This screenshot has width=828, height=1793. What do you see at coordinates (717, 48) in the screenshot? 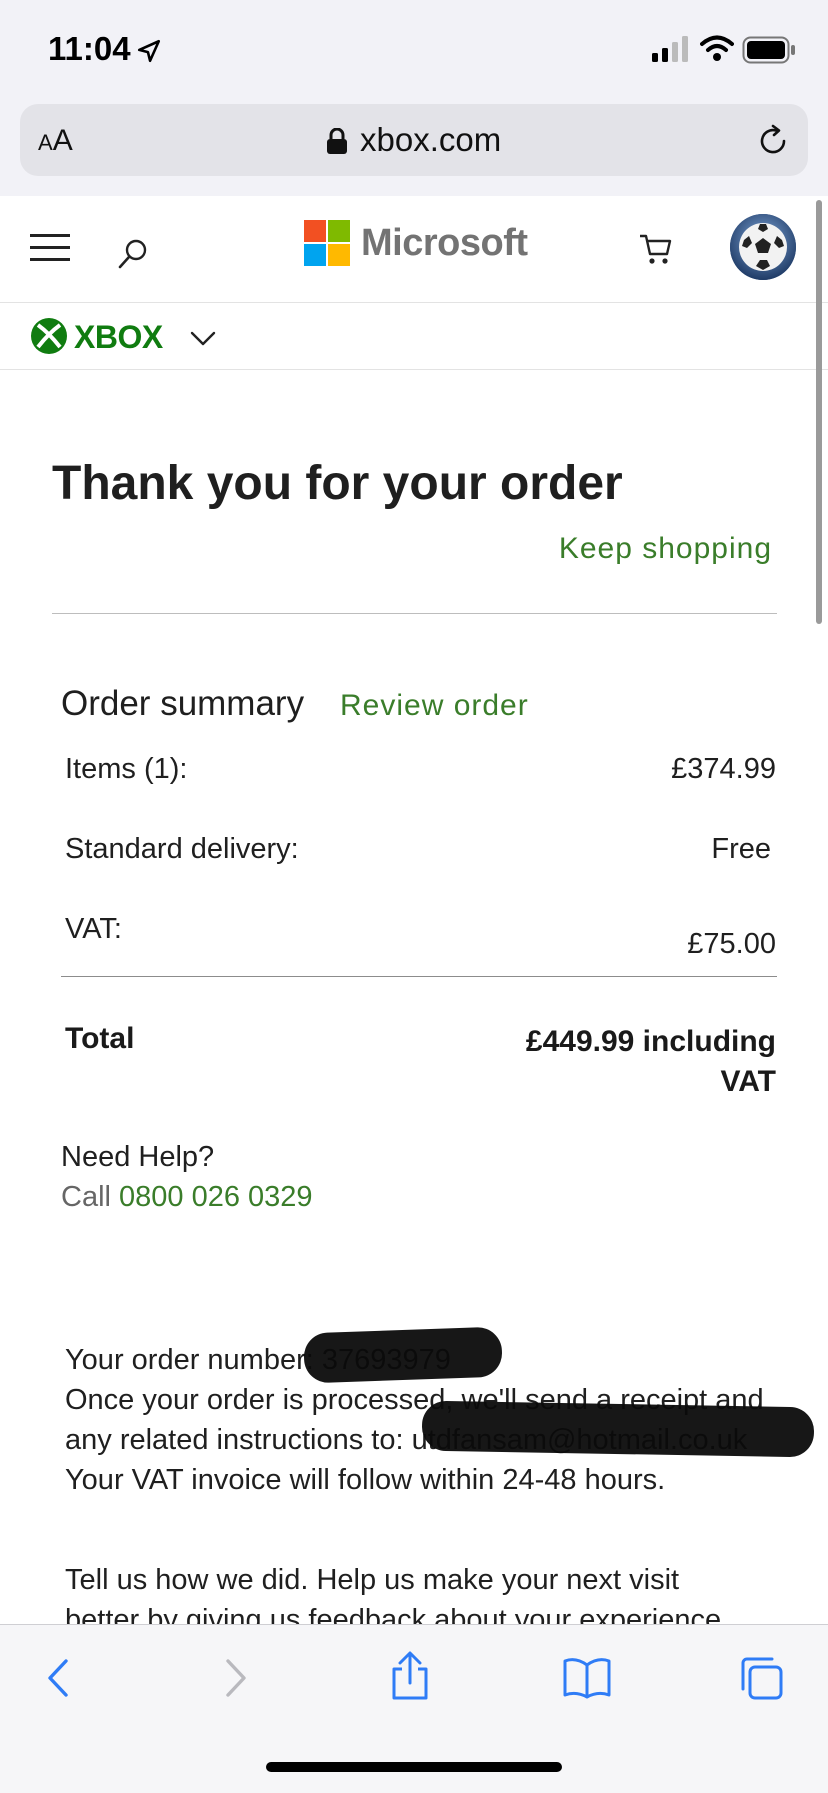
I see `wifi-icon` at bounding box center [717, 48].